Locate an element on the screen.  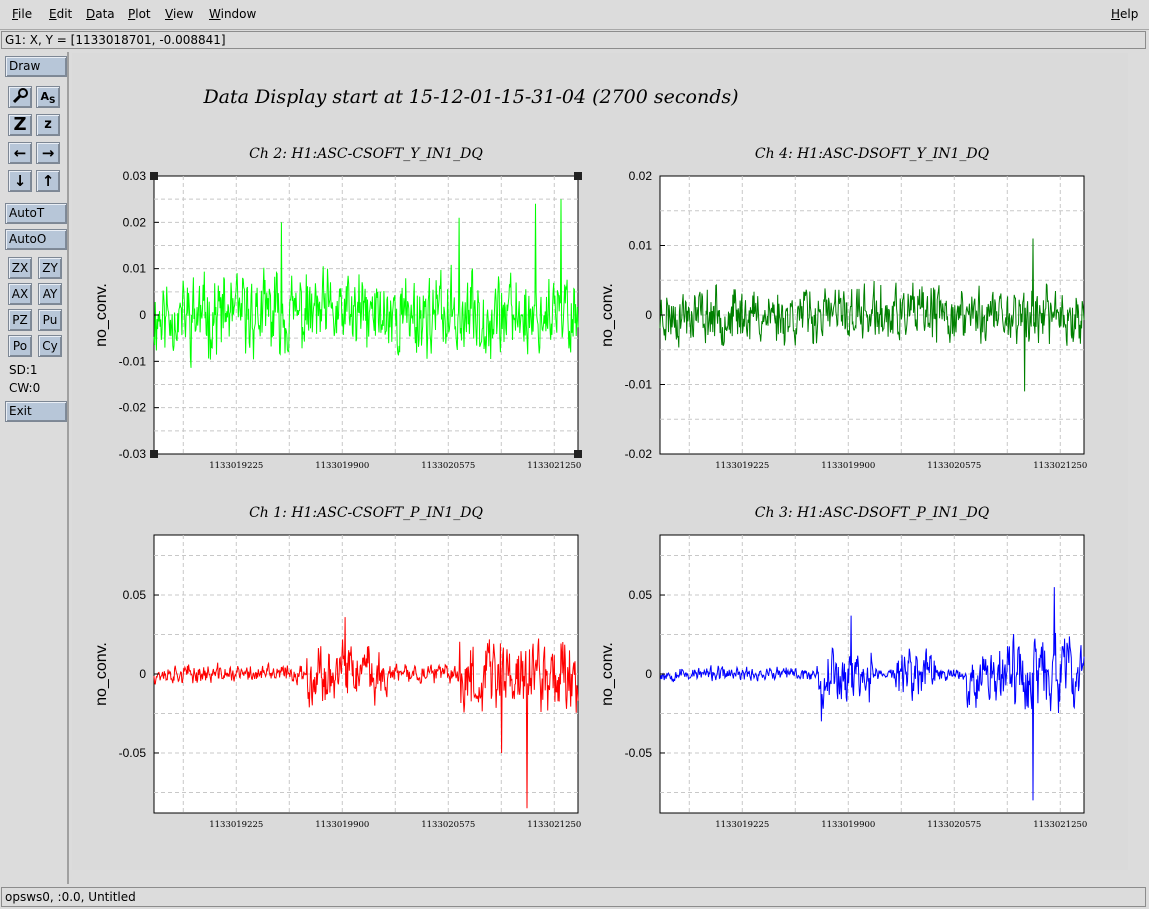
y-tick-label: -0.03 is located at coordinates (133, 454).